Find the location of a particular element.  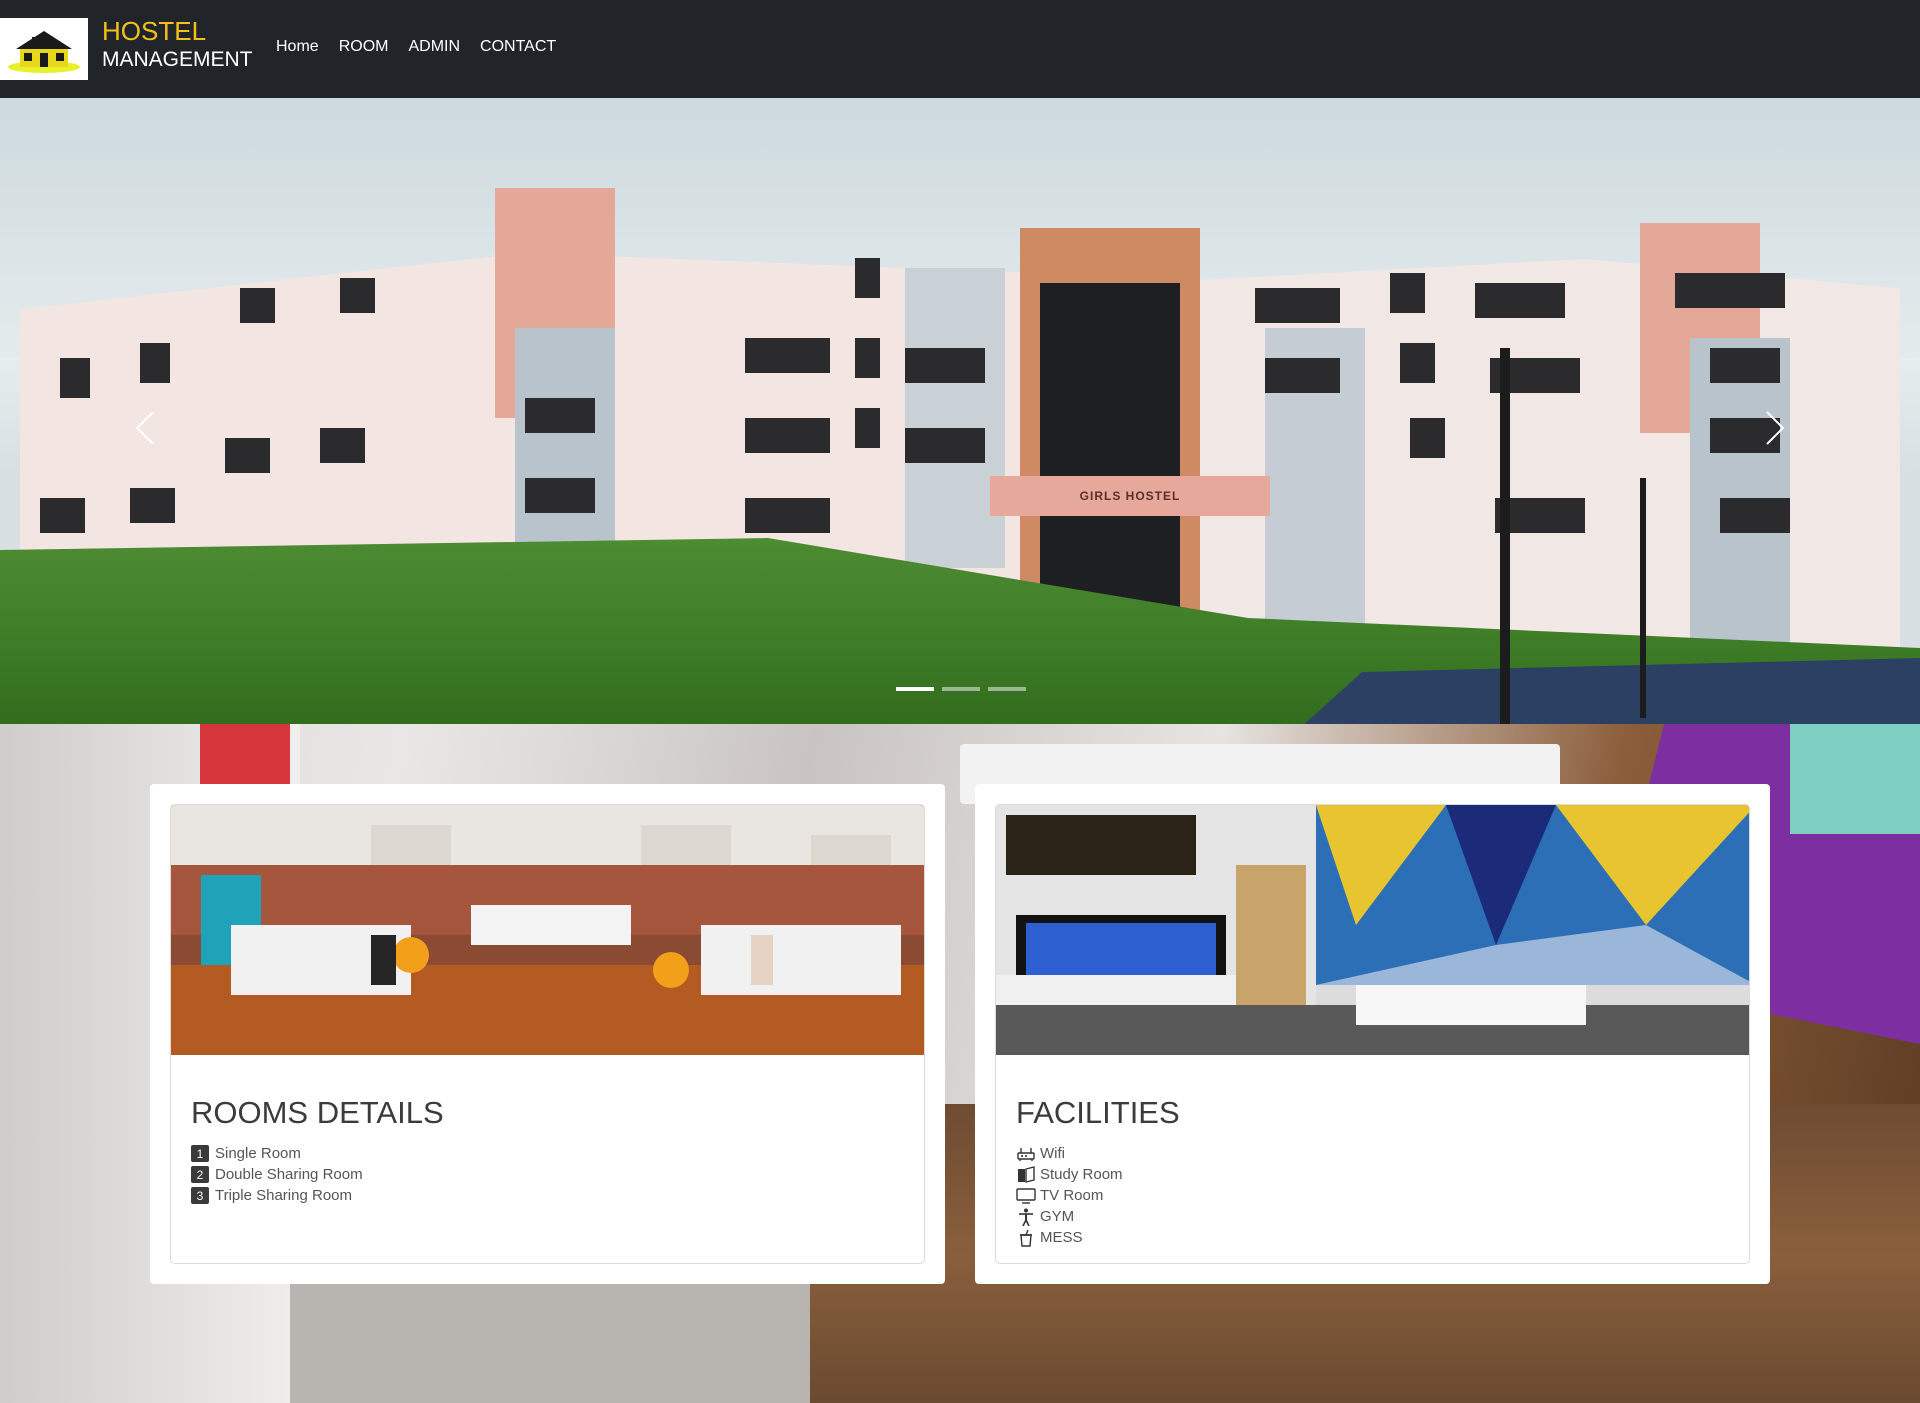

person-icon is located at coordinates (1026, 1217).